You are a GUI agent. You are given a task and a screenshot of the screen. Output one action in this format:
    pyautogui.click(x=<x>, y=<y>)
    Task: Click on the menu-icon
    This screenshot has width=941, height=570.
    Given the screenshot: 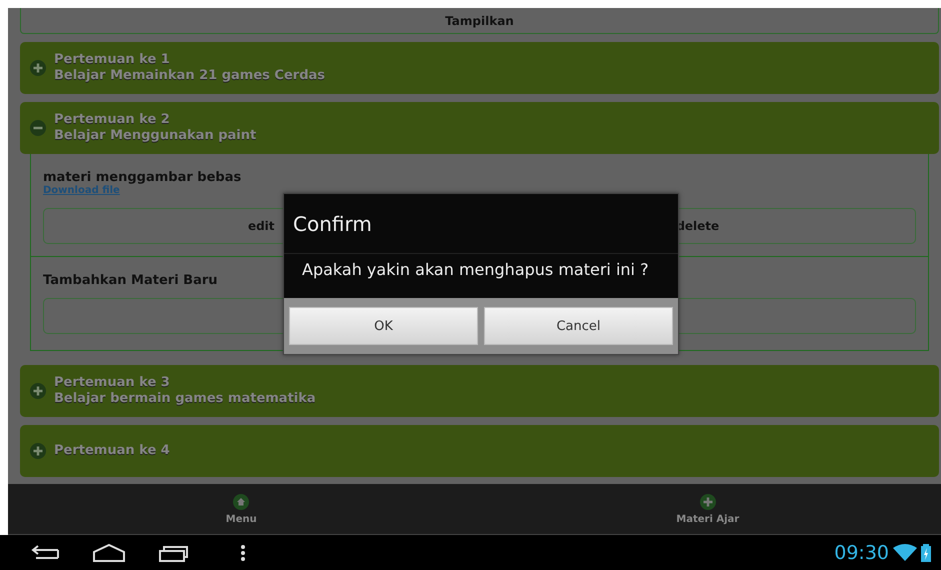 What is the action you would take?
    pyautogui.click(x=243, y=552)
    